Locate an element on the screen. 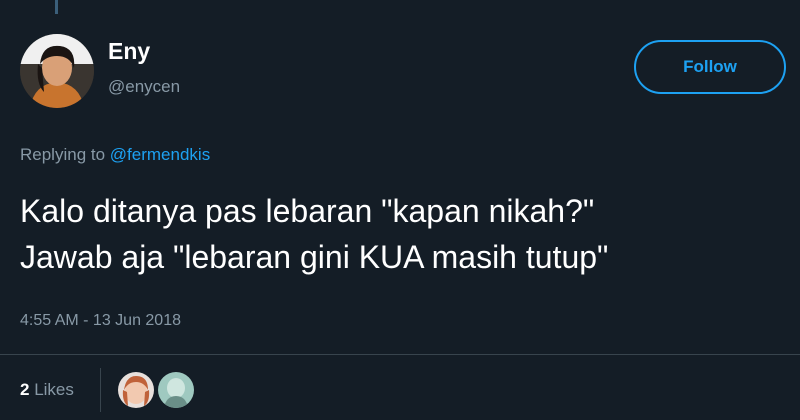 Image resolution: width=800 pixels, height=420 pixels. follow-button: Follow is located at coordinates (710, 67).